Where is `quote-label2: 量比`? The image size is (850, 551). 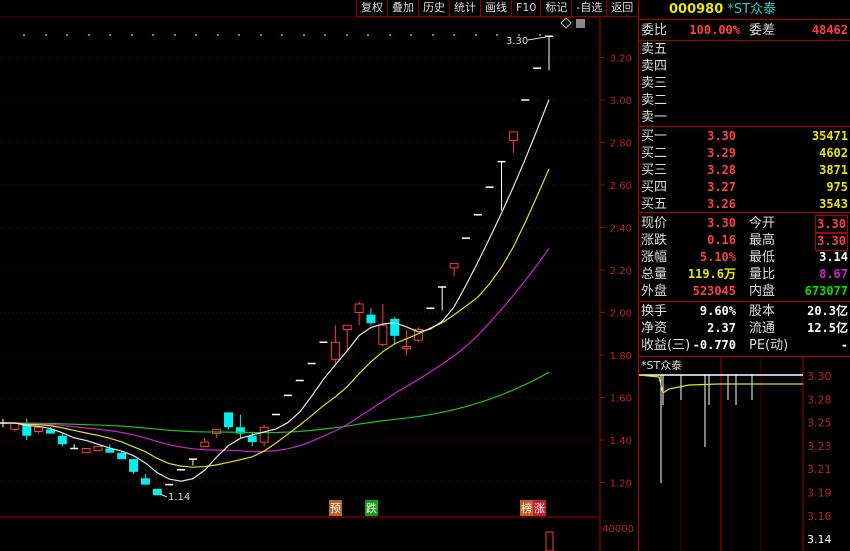 quote-label2: 量比 is located at coordinates (762, 274).